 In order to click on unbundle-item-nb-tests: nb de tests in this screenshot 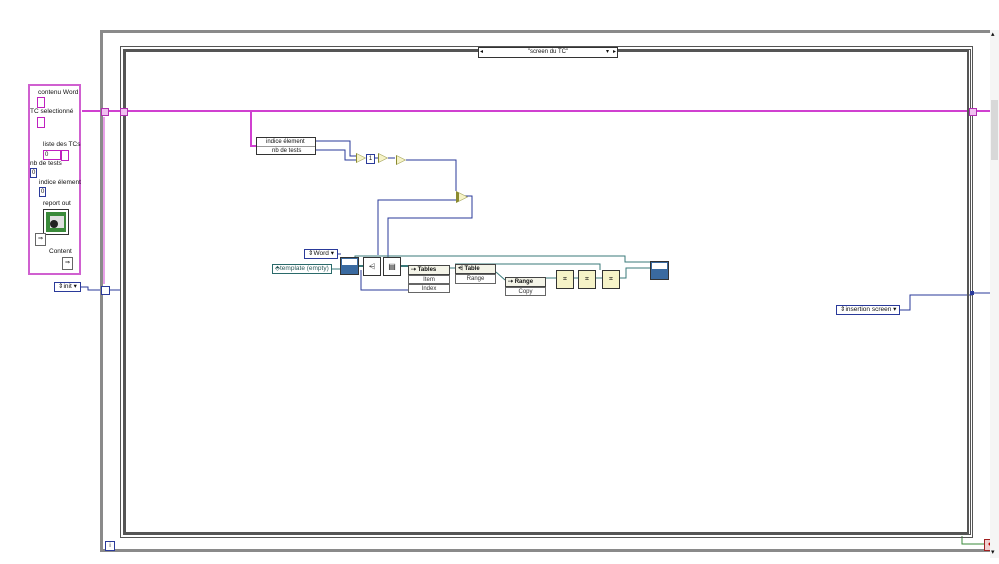, I will do `click(287, 151)`.